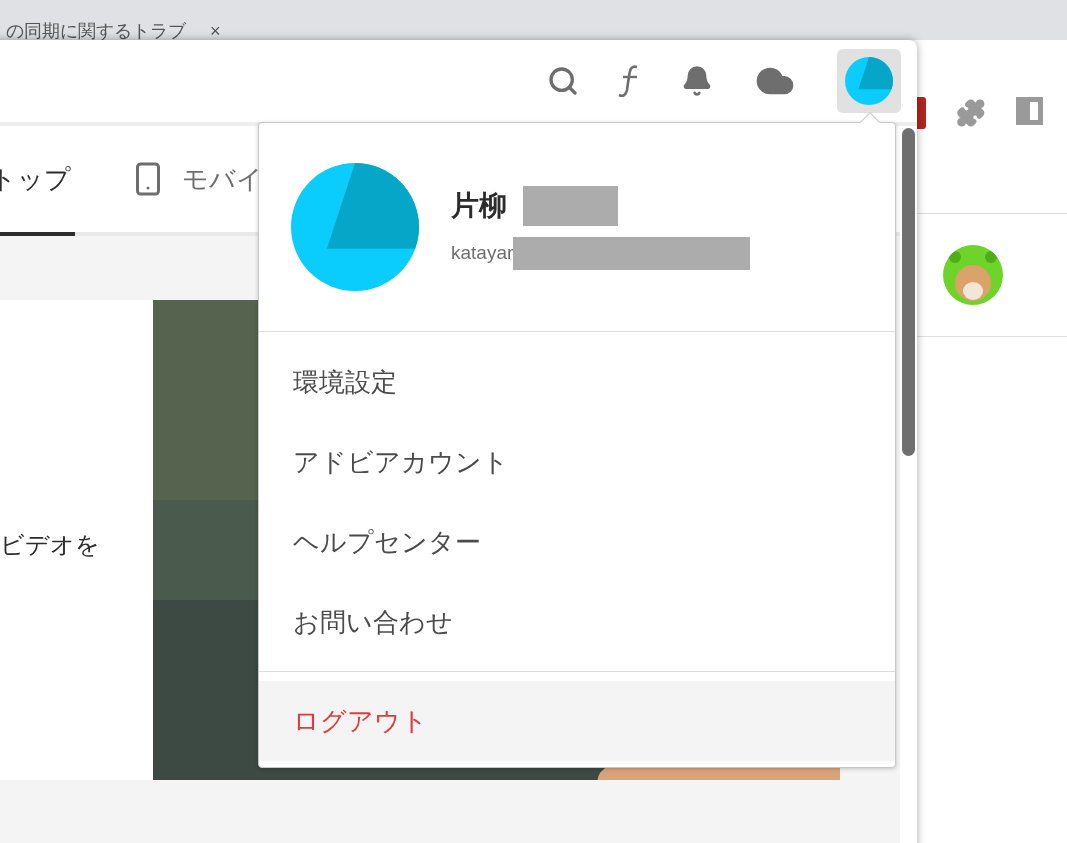  What do you see at coordinates (482, 252) in the screenshot?
I see `user-email: katayar` at bounding box center [482, 252].